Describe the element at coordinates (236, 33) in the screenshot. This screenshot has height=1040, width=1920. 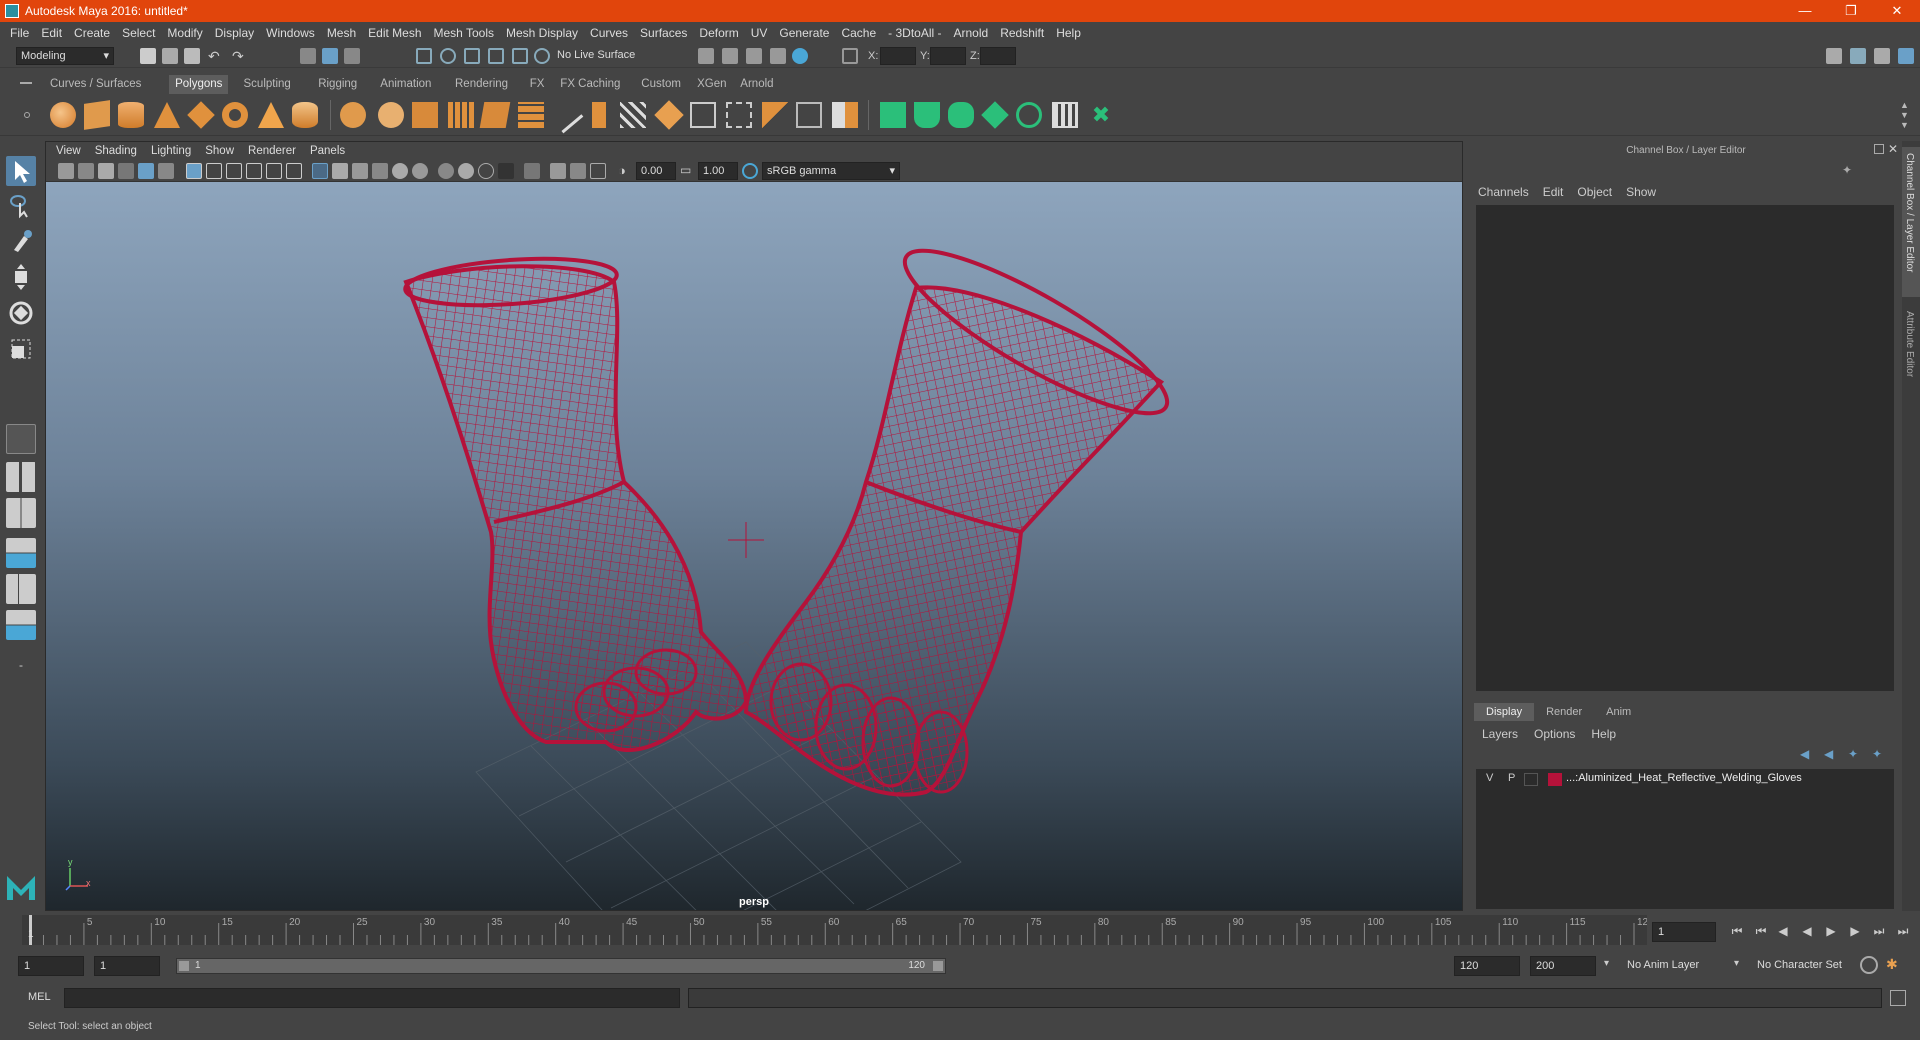
I see `menu-display: Display` at that location.